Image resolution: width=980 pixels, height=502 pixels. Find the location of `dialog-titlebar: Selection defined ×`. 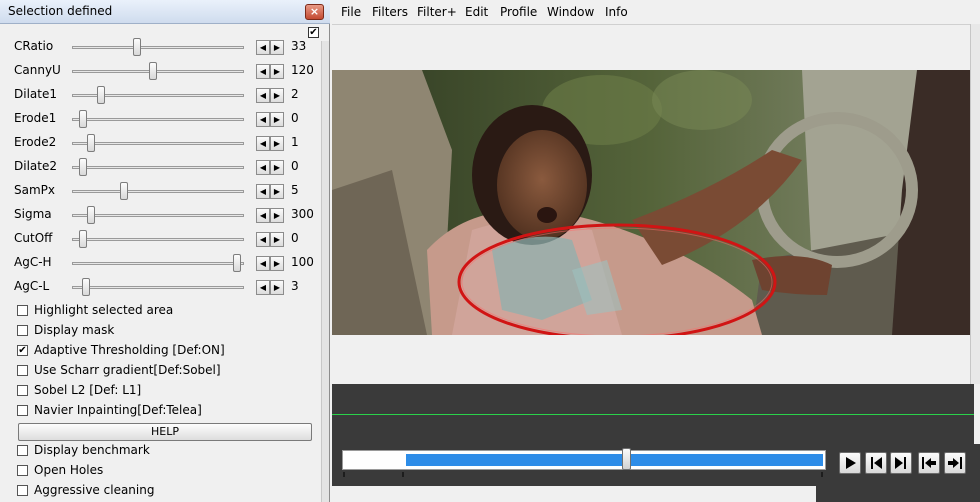

dialog-titlebar: Selection defined × is located at coordinates (165, 12).